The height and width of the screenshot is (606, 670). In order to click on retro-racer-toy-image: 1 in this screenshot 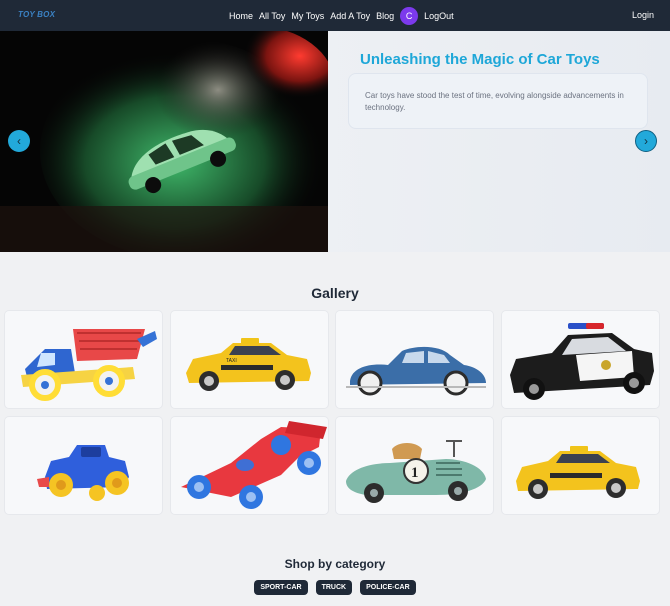, I will do `click(416, 471)`.